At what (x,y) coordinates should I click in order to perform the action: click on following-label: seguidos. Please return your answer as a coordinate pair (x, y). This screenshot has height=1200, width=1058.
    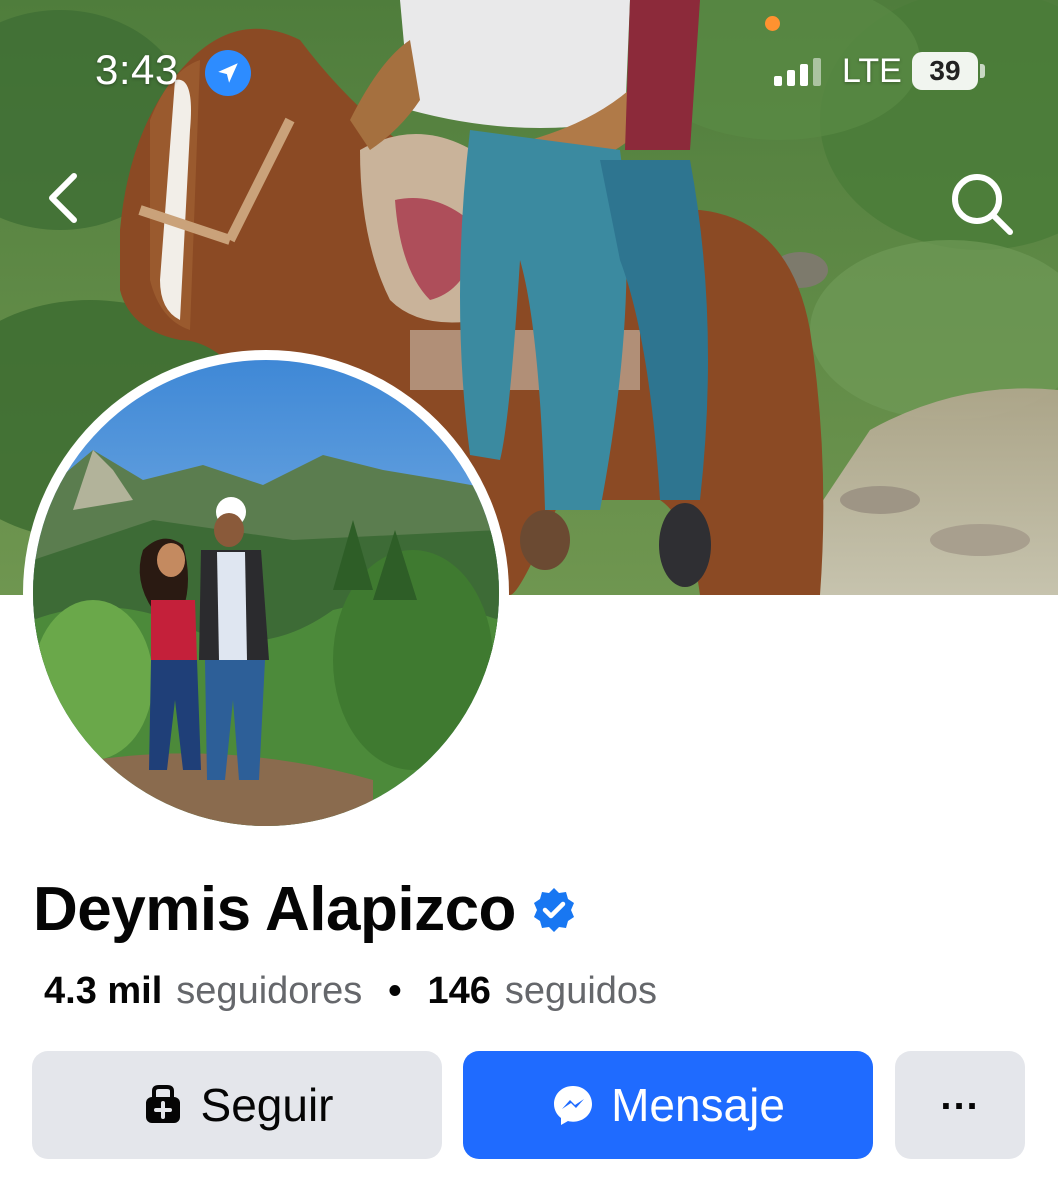
    Looking at the image, I should click on (581, 991).